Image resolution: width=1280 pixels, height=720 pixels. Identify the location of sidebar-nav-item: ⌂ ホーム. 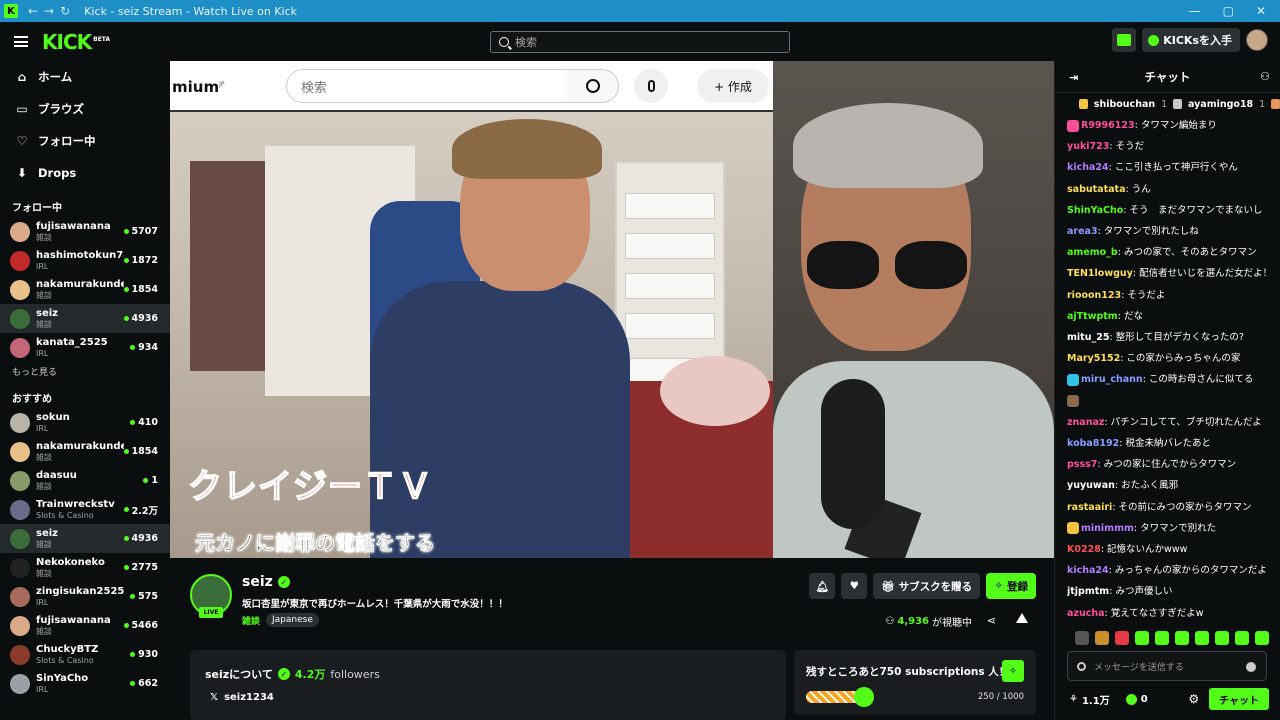
(85, 77).